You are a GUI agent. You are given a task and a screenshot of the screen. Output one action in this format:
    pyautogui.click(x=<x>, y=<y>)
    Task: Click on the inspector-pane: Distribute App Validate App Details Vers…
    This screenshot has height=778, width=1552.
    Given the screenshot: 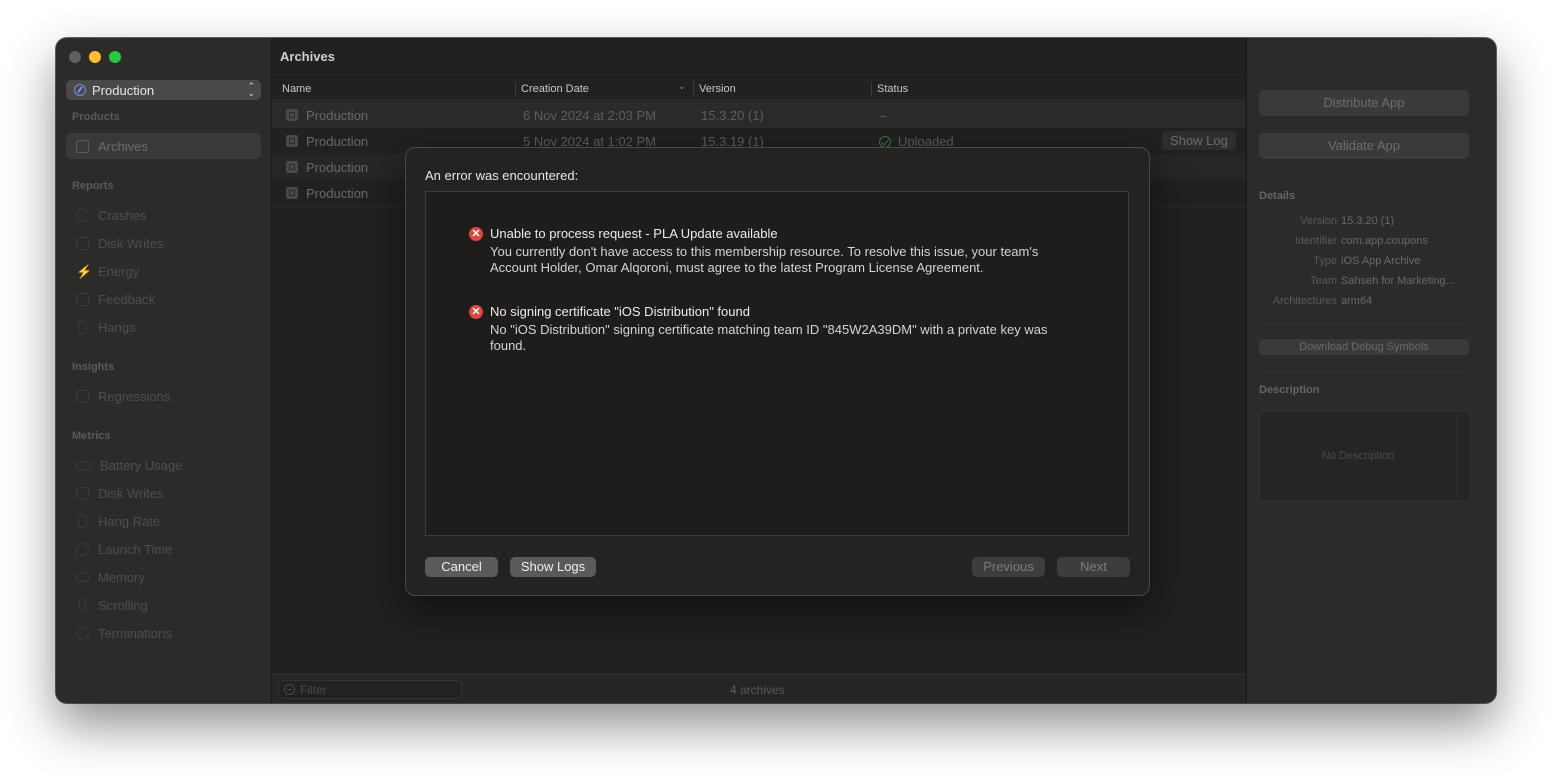 What is the action you would take?
    pyautogui.click(x=1371, y=370)
    